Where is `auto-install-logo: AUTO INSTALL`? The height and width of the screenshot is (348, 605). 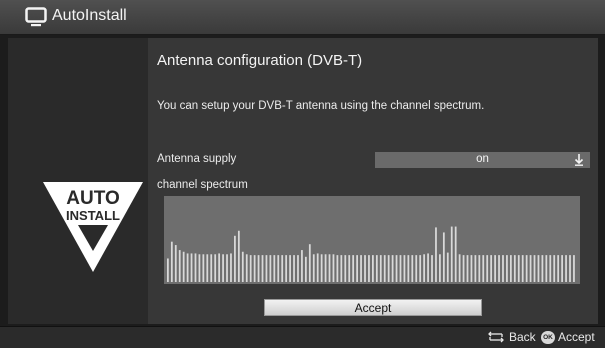
auto-install-logo: AUTO INSTALL is located at coordinates (93, 227).